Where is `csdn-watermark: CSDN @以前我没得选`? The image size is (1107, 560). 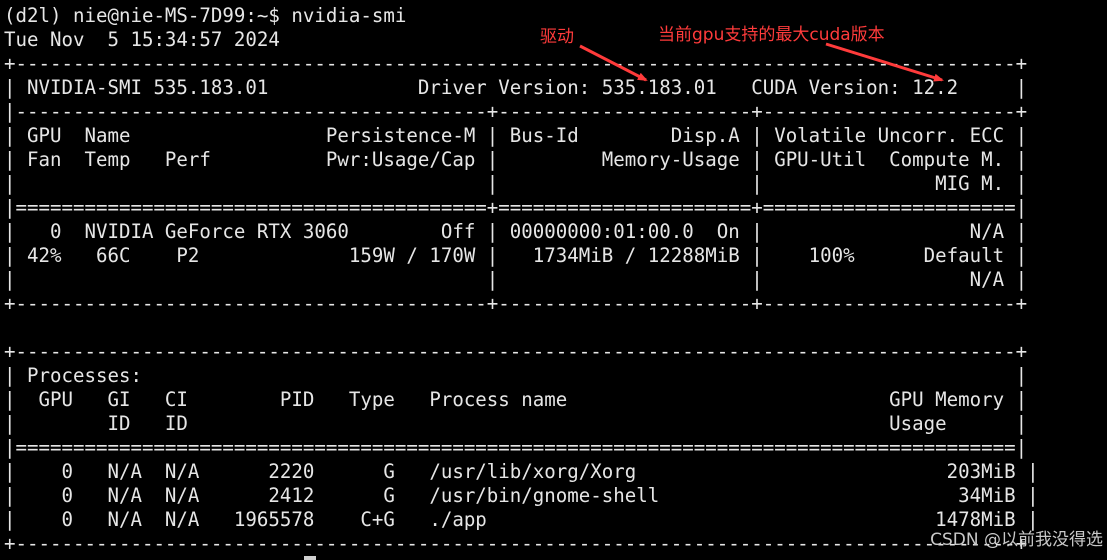
csdn-watermark: CSDN @以前我没得选 is located at coordinates (1016, 540).